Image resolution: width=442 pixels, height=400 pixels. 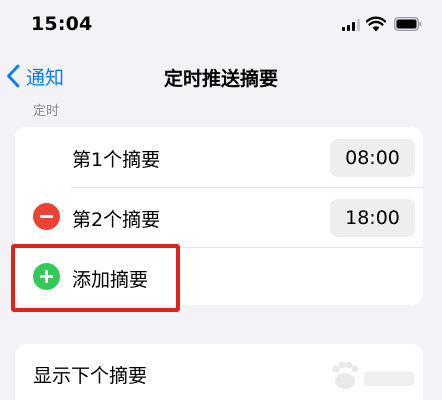 I want to click on summary-label: 第1个摘要, so click(x=116, y=160).